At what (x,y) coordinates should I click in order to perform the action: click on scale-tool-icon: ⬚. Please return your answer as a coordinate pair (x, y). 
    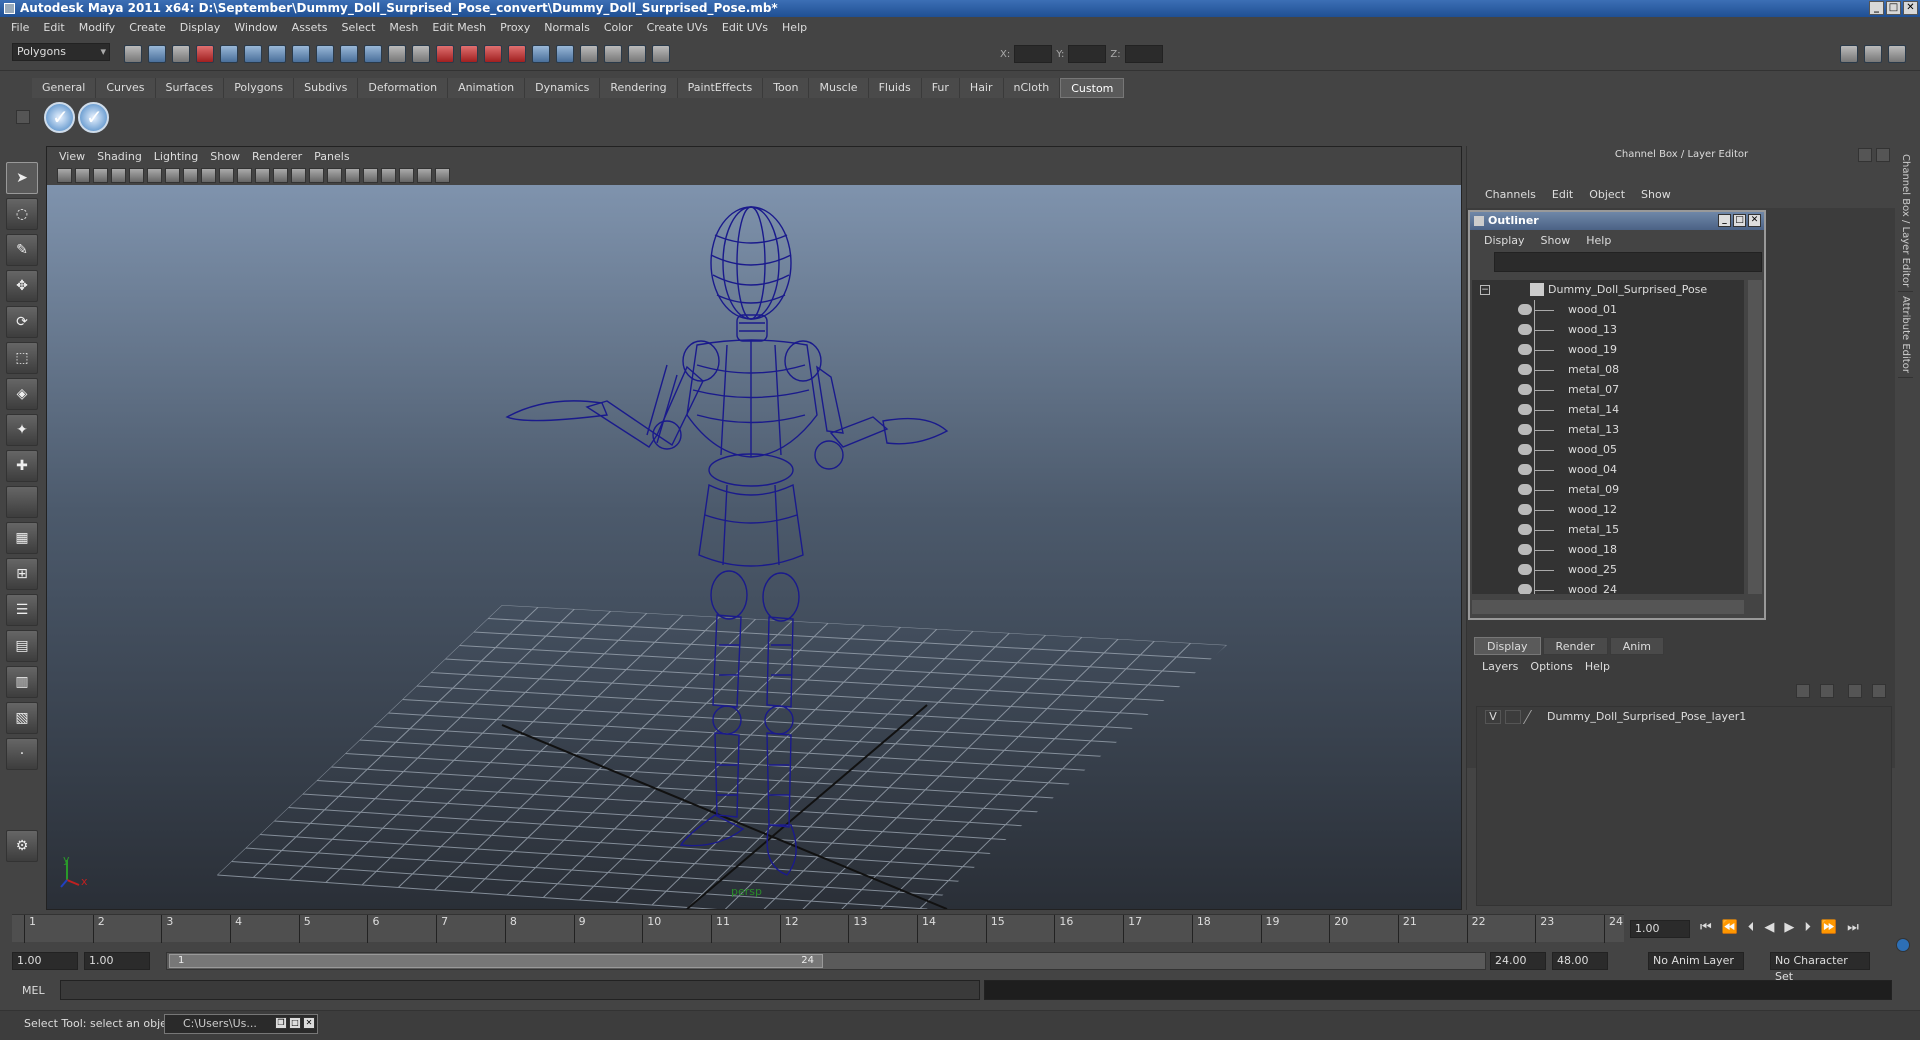
    Looking at the image, I should click on (22, 358).